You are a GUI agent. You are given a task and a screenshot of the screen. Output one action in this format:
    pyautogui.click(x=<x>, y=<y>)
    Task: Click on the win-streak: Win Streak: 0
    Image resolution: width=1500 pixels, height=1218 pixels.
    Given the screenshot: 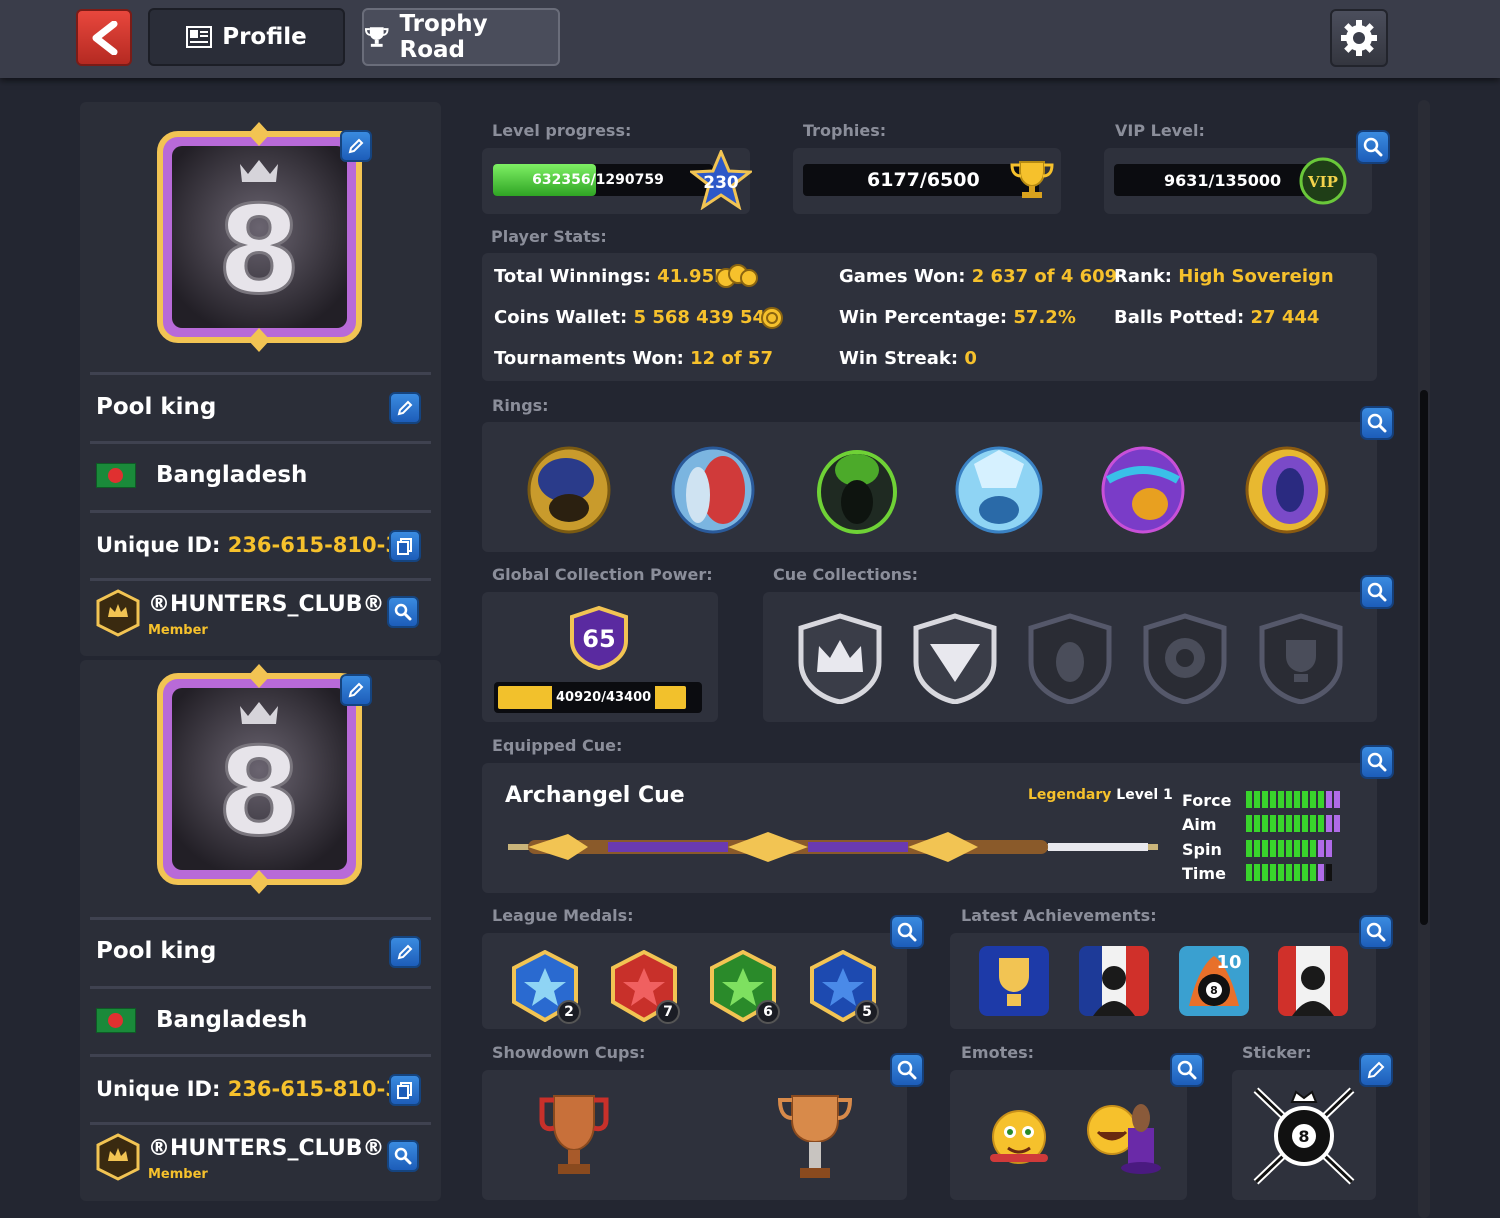 What is the action you would take?
    pyautogui.click(x=908, y=358)
    